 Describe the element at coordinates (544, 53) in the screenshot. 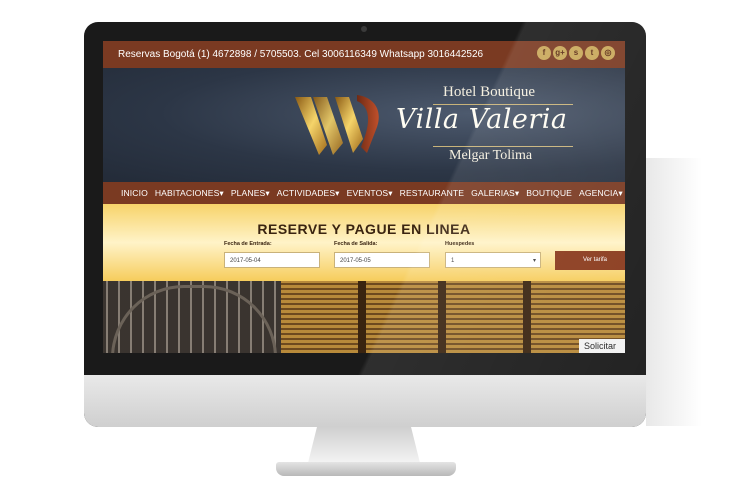

I see `facebook-icon: f` at that location.